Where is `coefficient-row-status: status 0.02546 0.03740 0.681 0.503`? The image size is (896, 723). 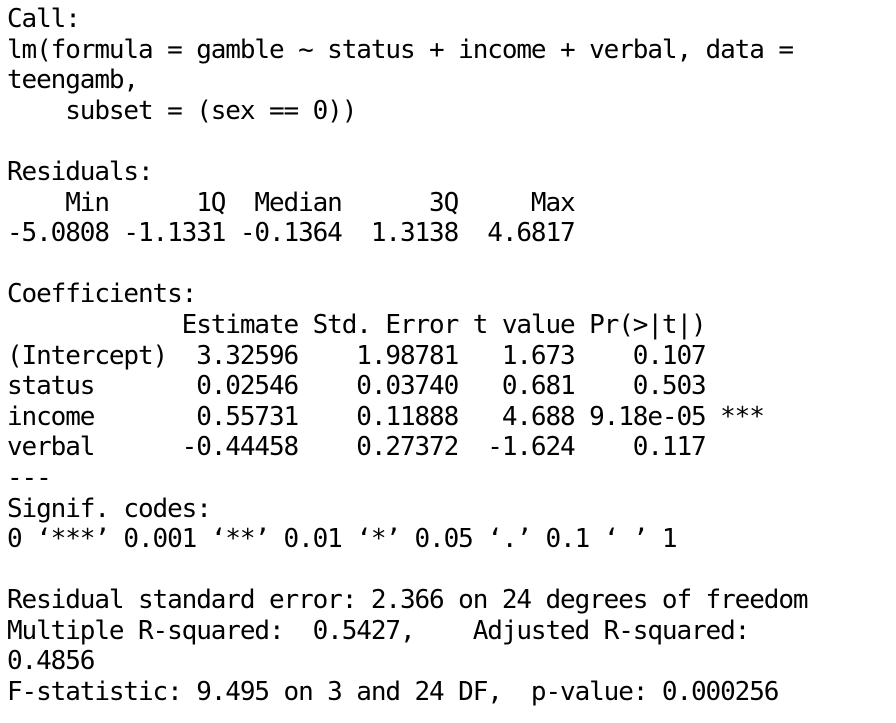
coefficient-row-status: status 0.02546 0.03740 0.681 0.503 is located at coordinates (357, 386).